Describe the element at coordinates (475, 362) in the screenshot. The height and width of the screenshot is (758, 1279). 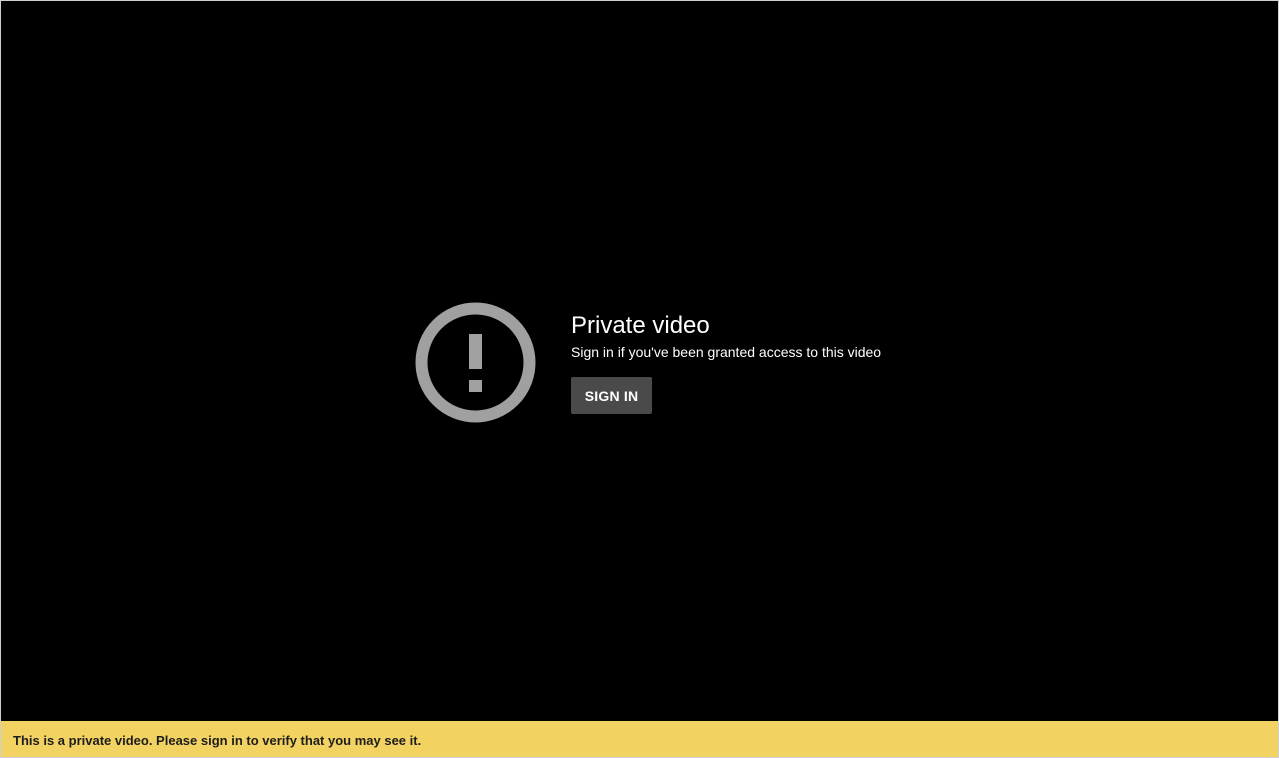
I see `exclamation-circle-icon` at that location.